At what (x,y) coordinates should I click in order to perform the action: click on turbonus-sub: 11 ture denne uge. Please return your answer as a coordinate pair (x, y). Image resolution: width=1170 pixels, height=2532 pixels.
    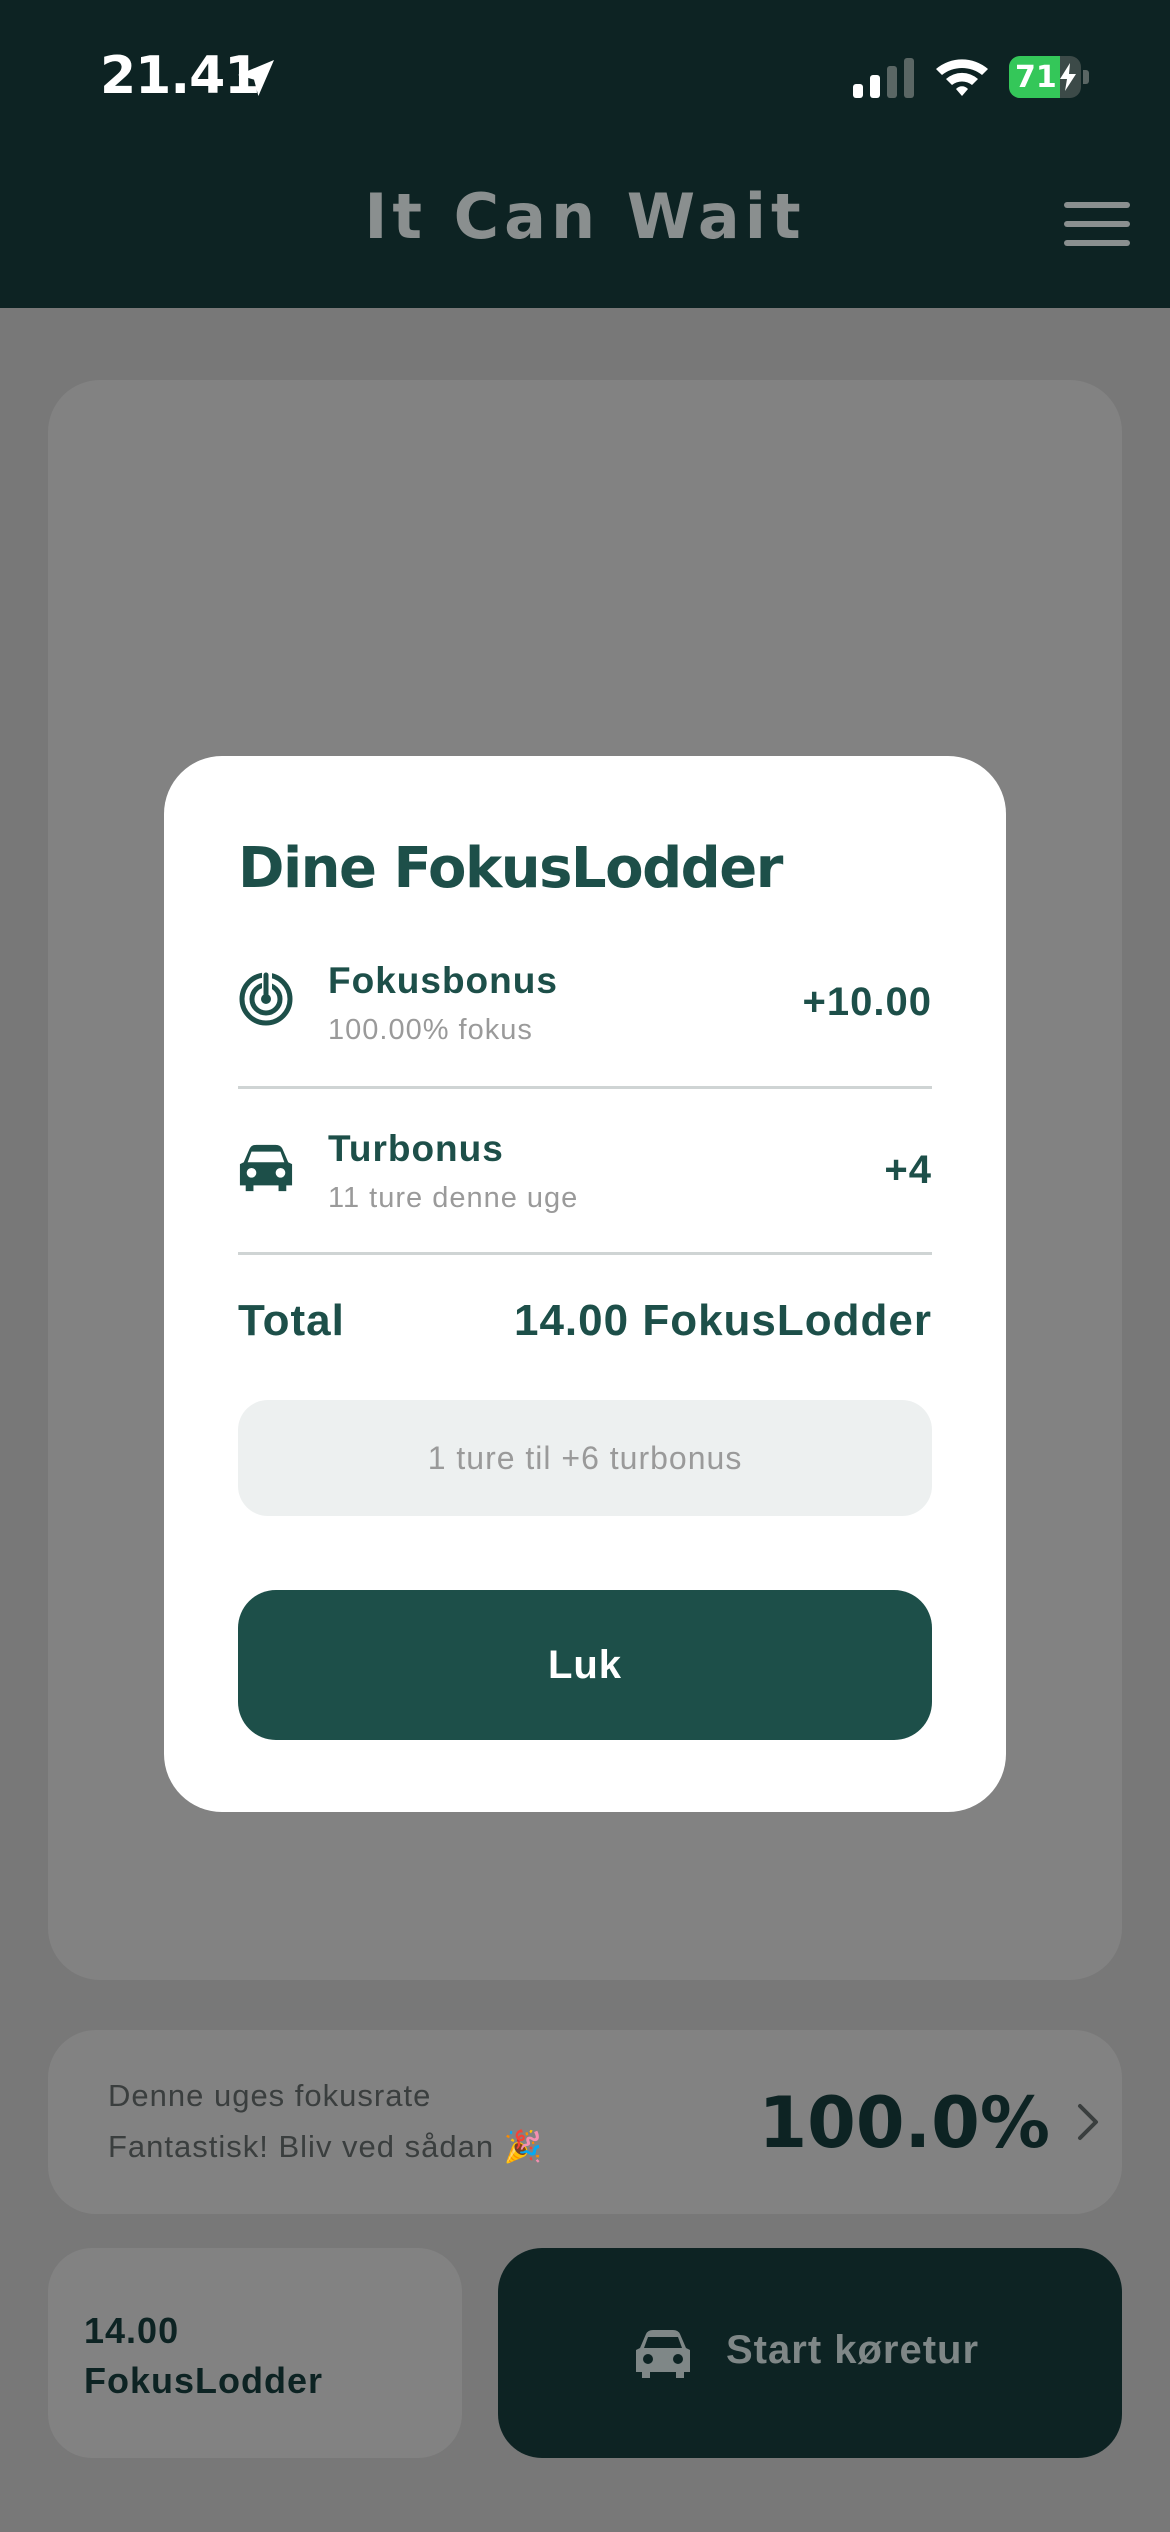
    Looking at the image, I should click on (453, 1198).